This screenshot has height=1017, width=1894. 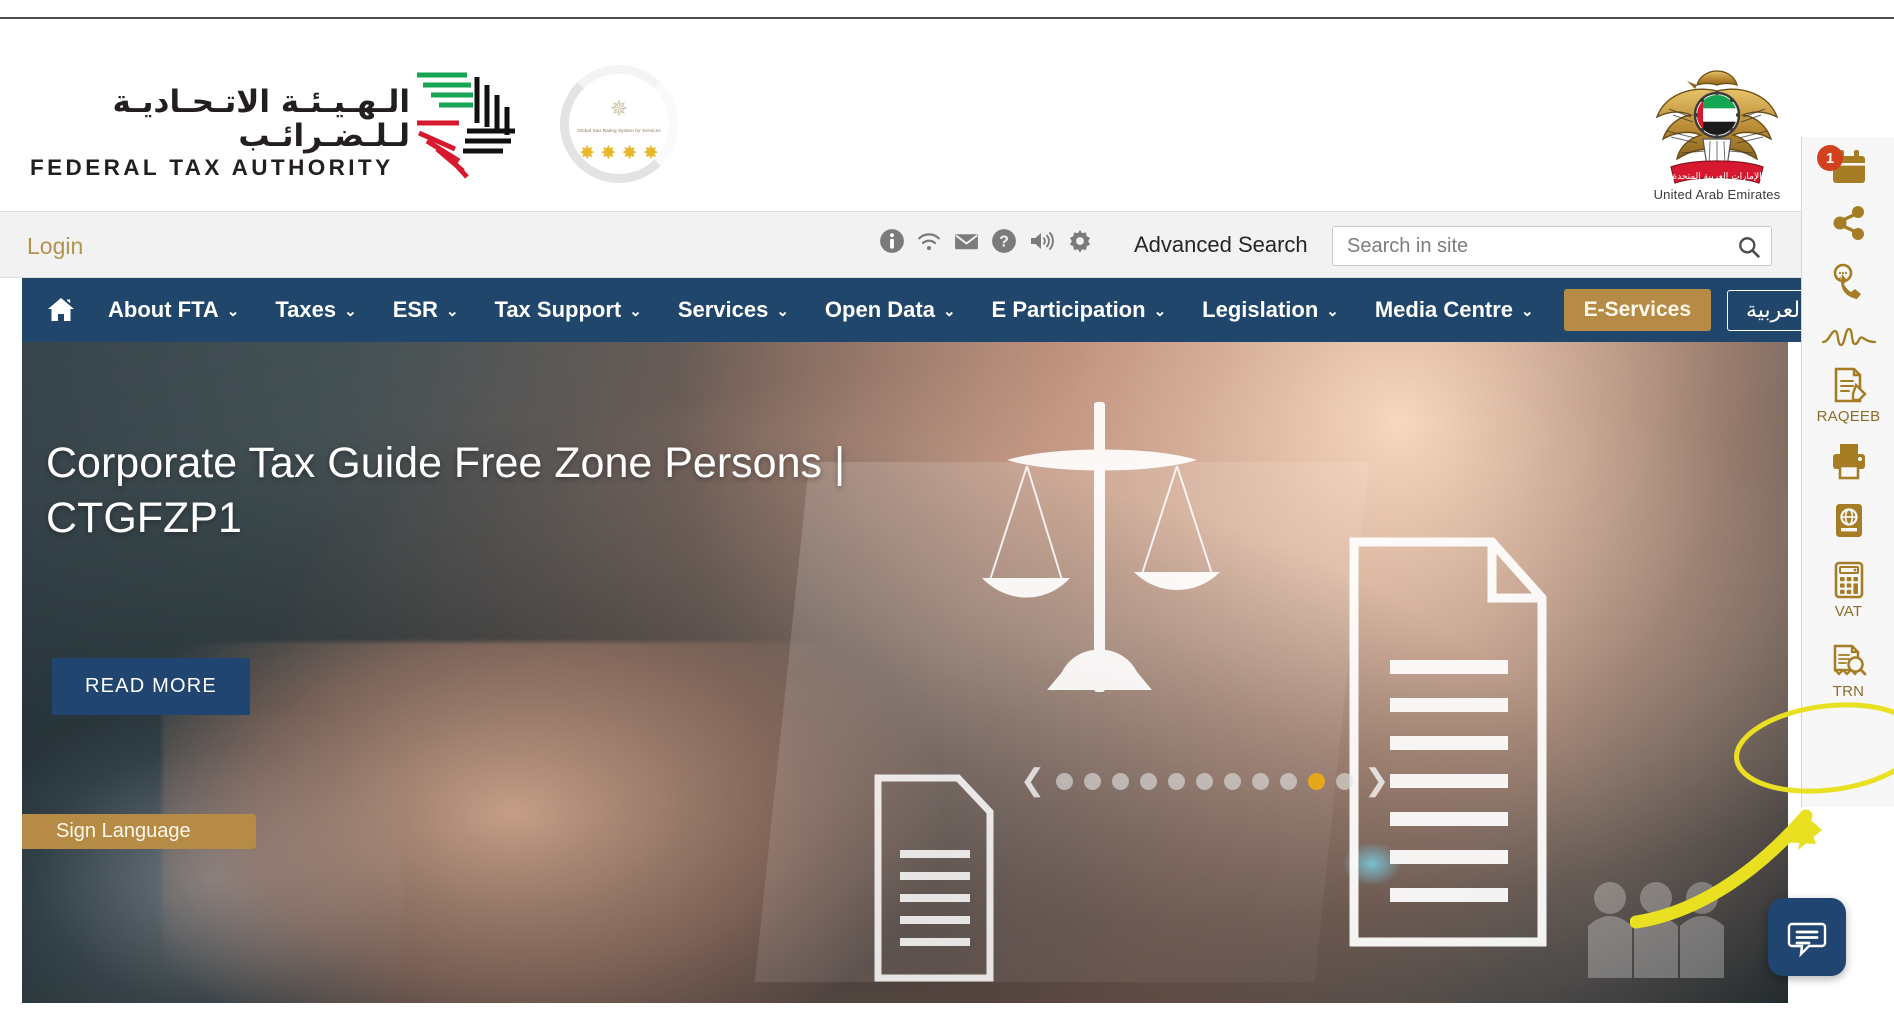 I want to click on advanced-search-link: Advanced Search, so click(x=1221, y=245).